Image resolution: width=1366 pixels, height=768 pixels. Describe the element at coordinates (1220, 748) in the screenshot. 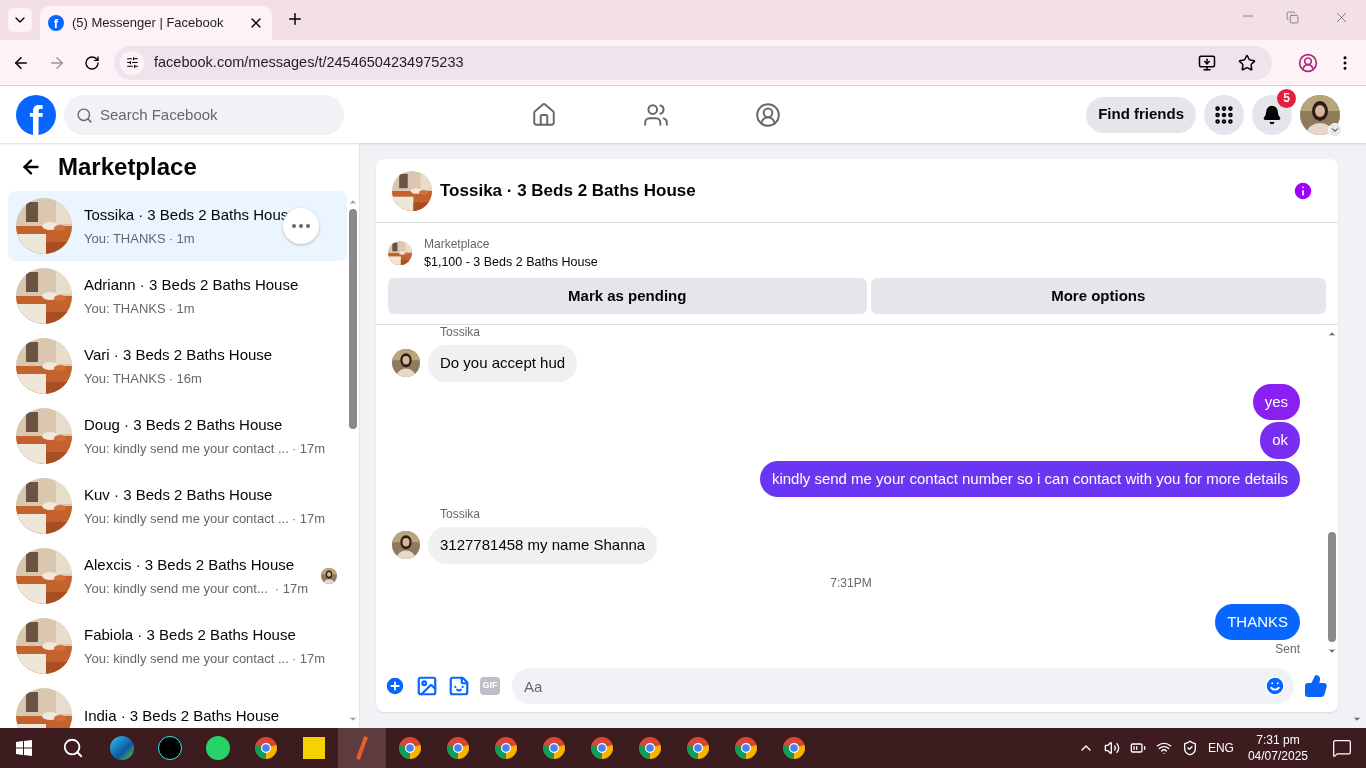

I see `language-indicator: ENG` at that location.